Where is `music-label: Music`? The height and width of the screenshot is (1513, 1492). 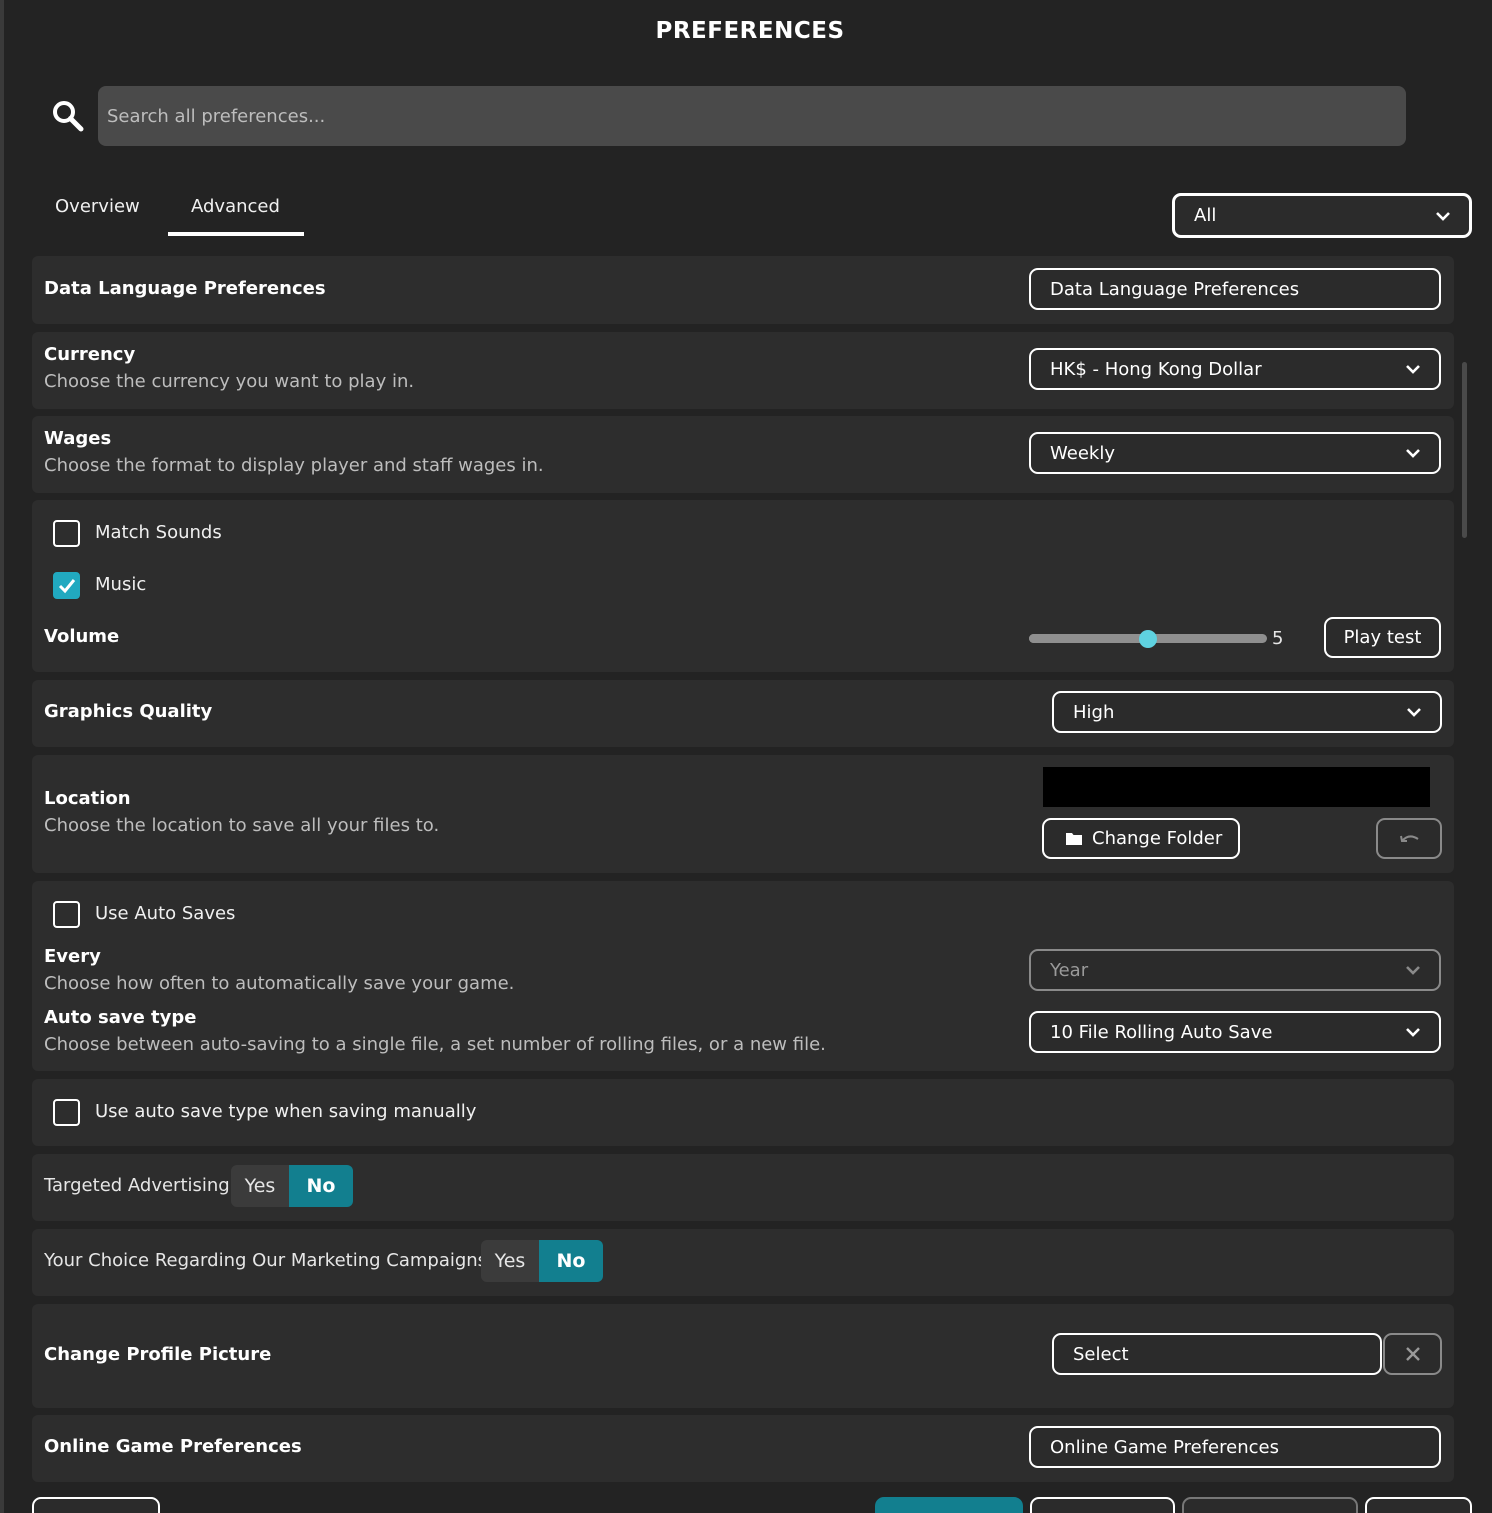
music-label: Music is located at coordinates (121, 584).